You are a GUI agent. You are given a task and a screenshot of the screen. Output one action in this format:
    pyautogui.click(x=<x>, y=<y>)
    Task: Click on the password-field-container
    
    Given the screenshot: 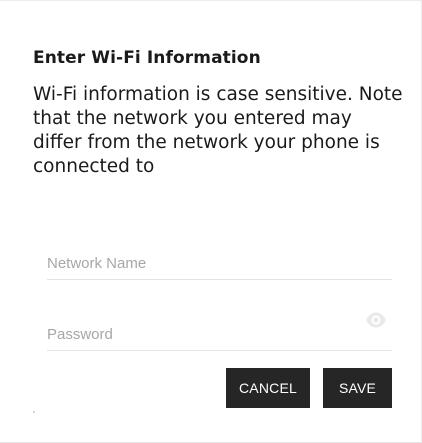 What is the action you would take?
    pyautogui.click(x=219, y=331)
    